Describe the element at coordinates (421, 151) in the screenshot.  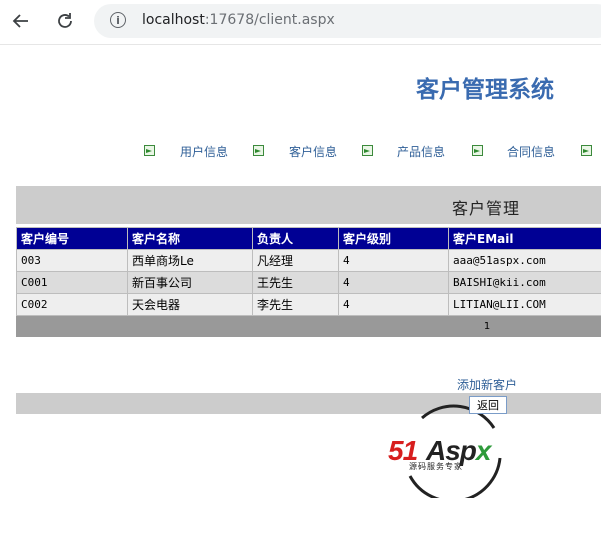
I see `nav-link-products: 产品信息` at that location.